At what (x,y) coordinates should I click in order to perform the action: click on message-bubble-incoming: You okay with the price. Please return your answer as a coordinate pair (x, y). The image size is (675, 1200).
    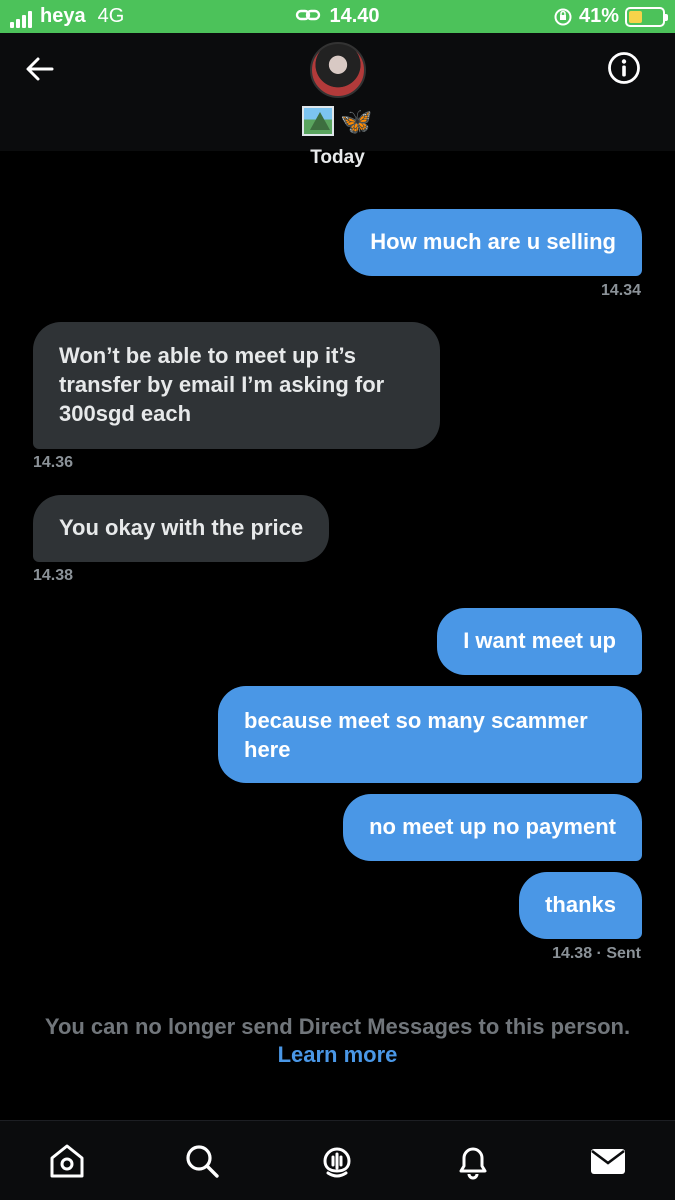
    Looking at the image, I should click on (181, 528).